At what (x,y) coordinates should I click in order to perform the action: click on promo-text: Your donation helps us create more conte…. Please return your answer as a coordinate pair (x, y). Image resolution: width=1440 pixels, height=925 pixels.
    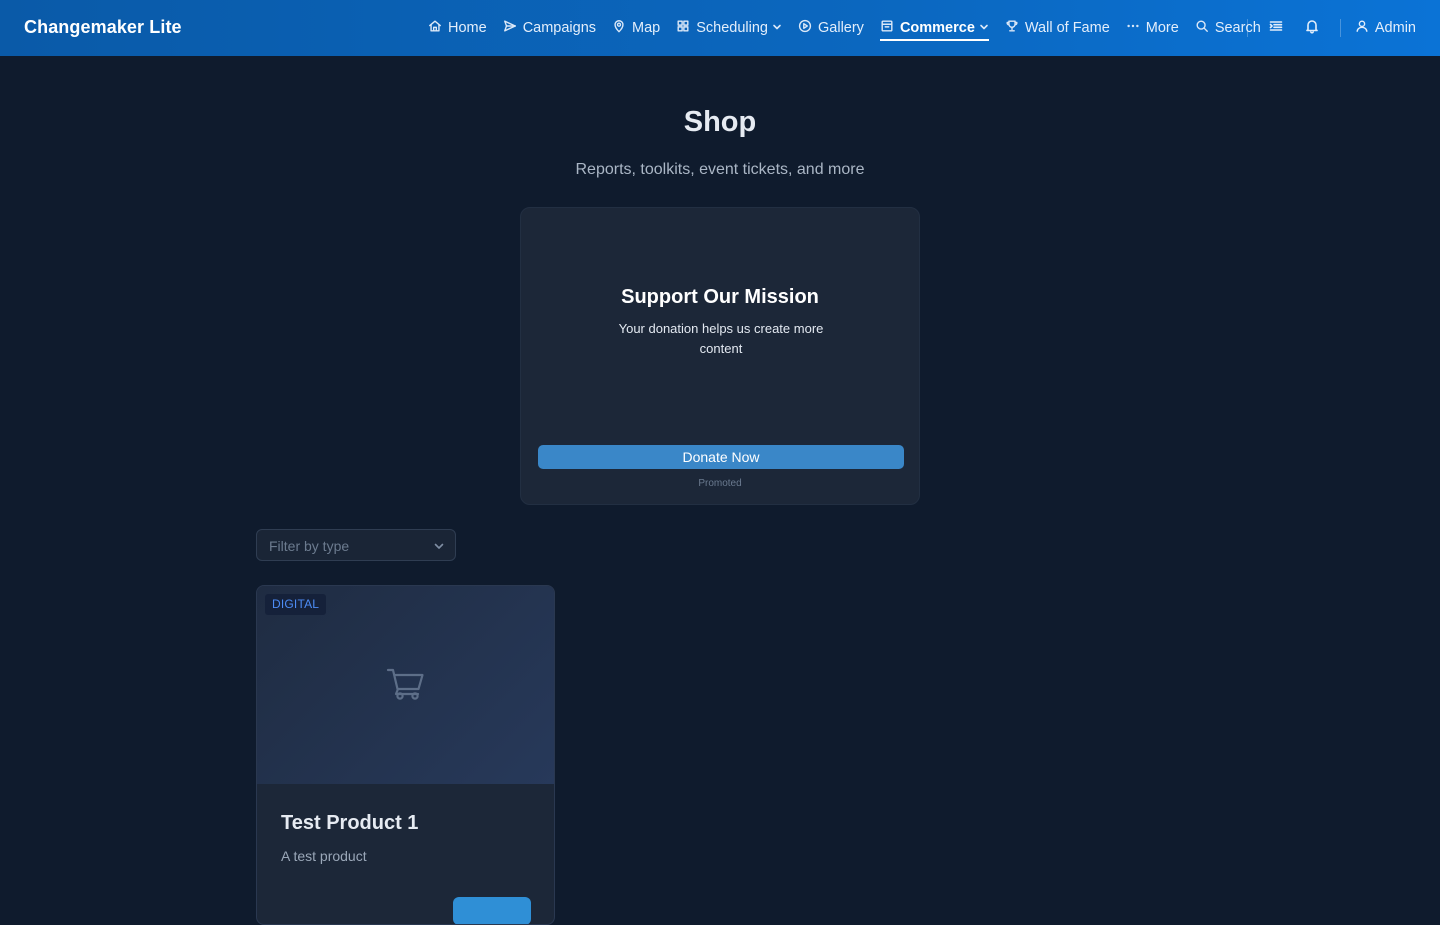
    Looking at the image, I should click on (721, 338).